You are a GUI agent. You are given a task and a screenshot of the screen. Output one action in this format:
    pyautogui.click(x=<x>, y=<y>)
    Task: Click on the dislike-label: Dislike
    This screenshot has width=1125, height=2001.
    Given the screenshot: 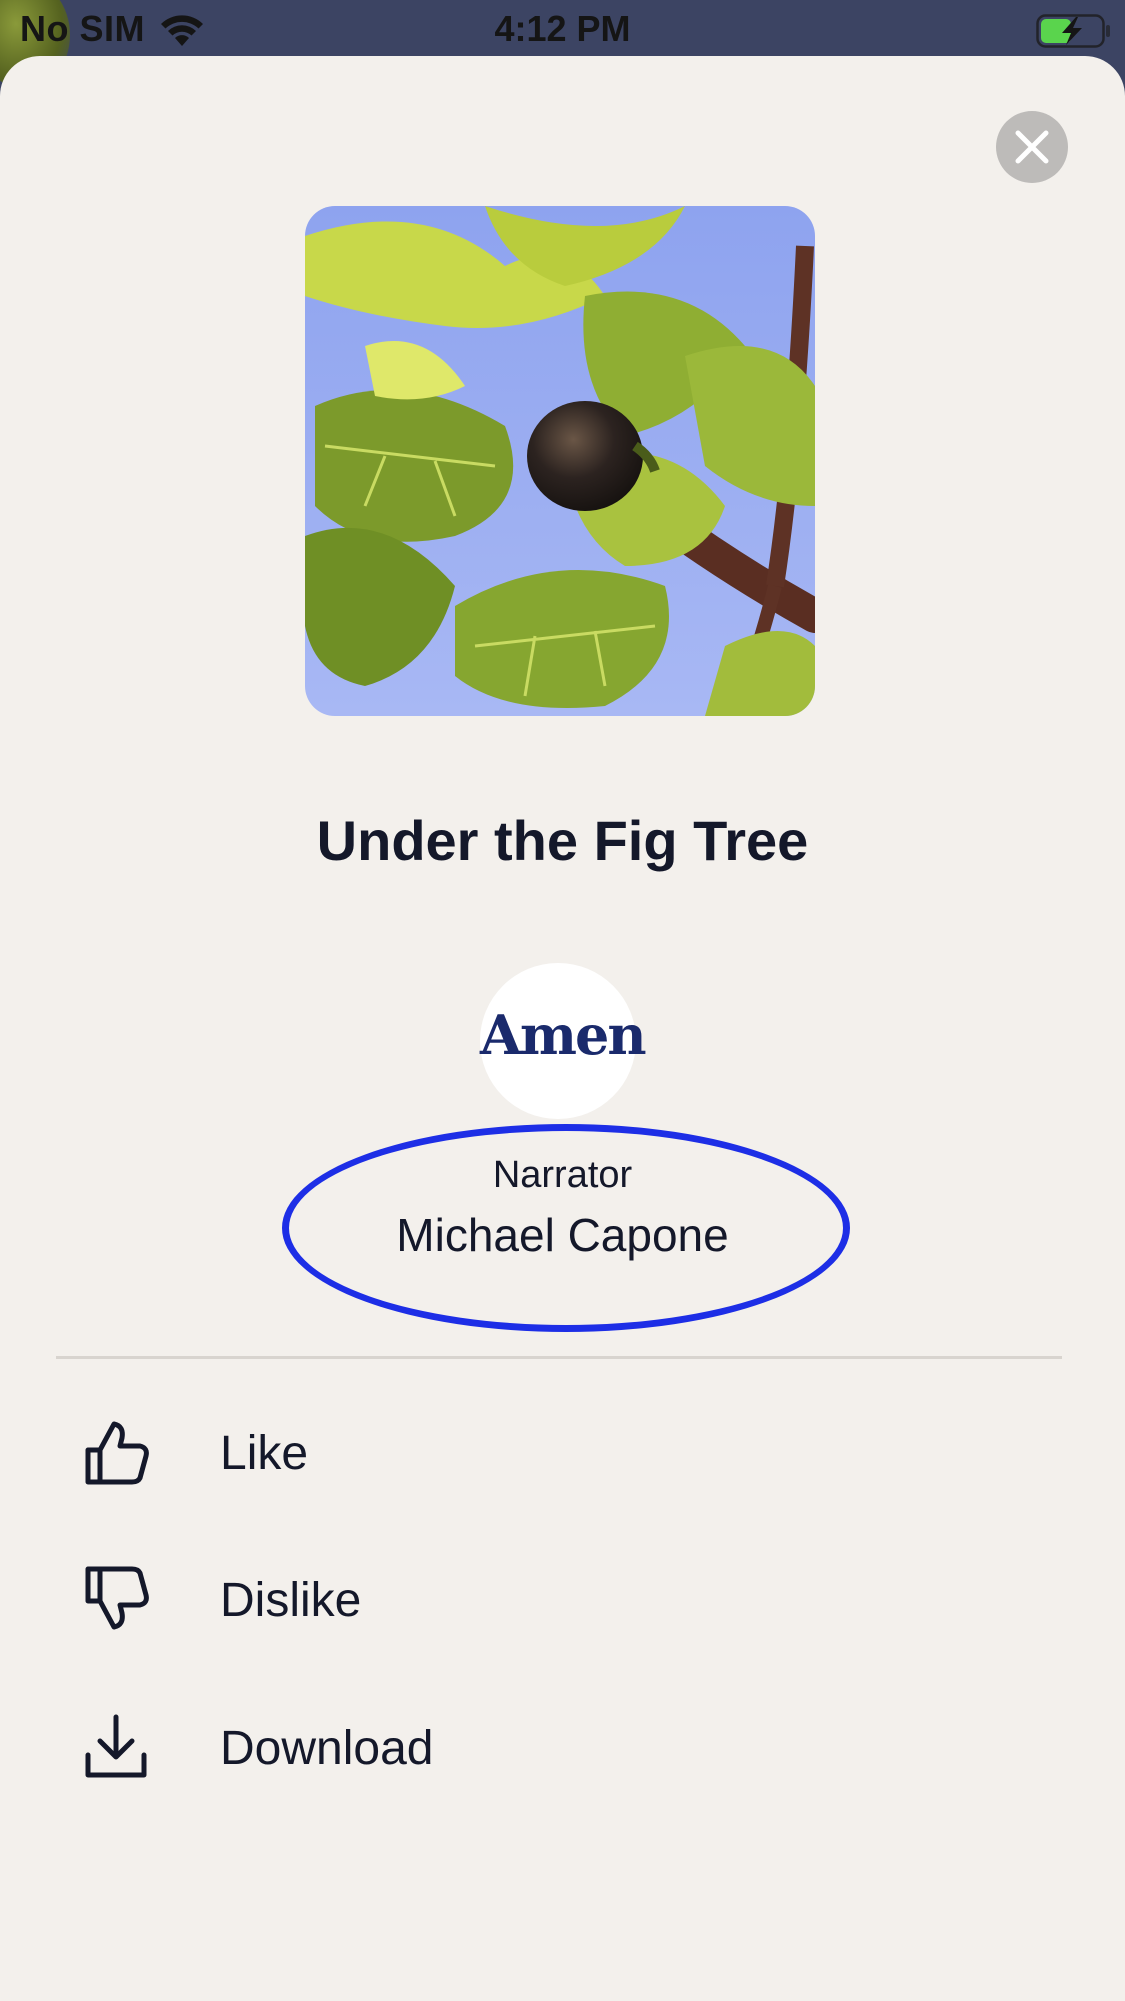 What is the action you would take?
    pyautogui.click(x=291, y=1600)
    